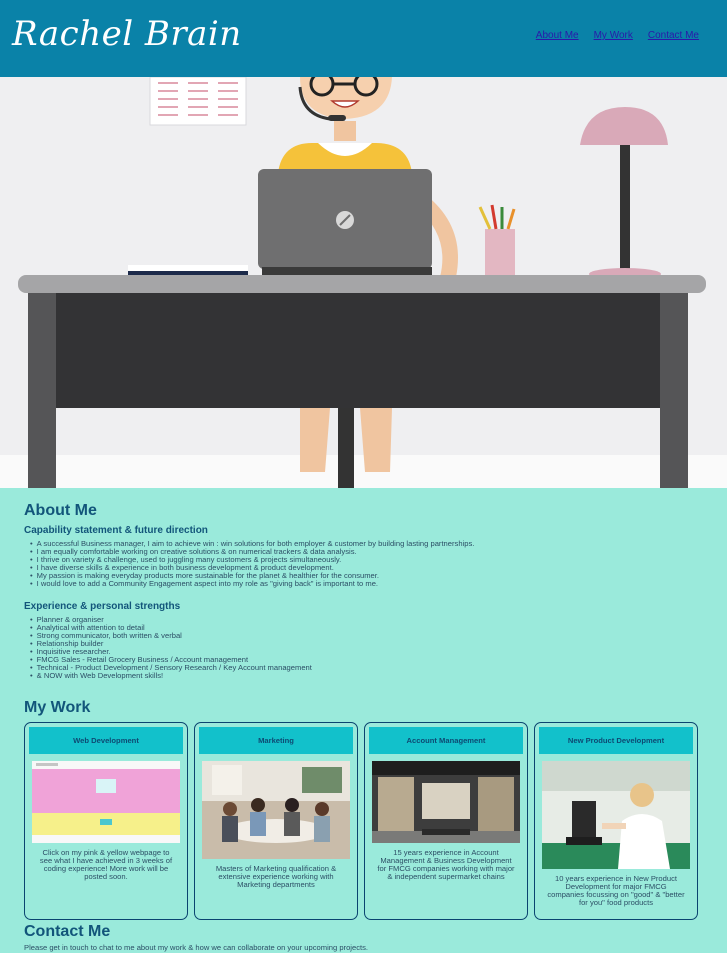 The image size is (727, 953). I want to click on card-title: Web Development, so click(106, 740).